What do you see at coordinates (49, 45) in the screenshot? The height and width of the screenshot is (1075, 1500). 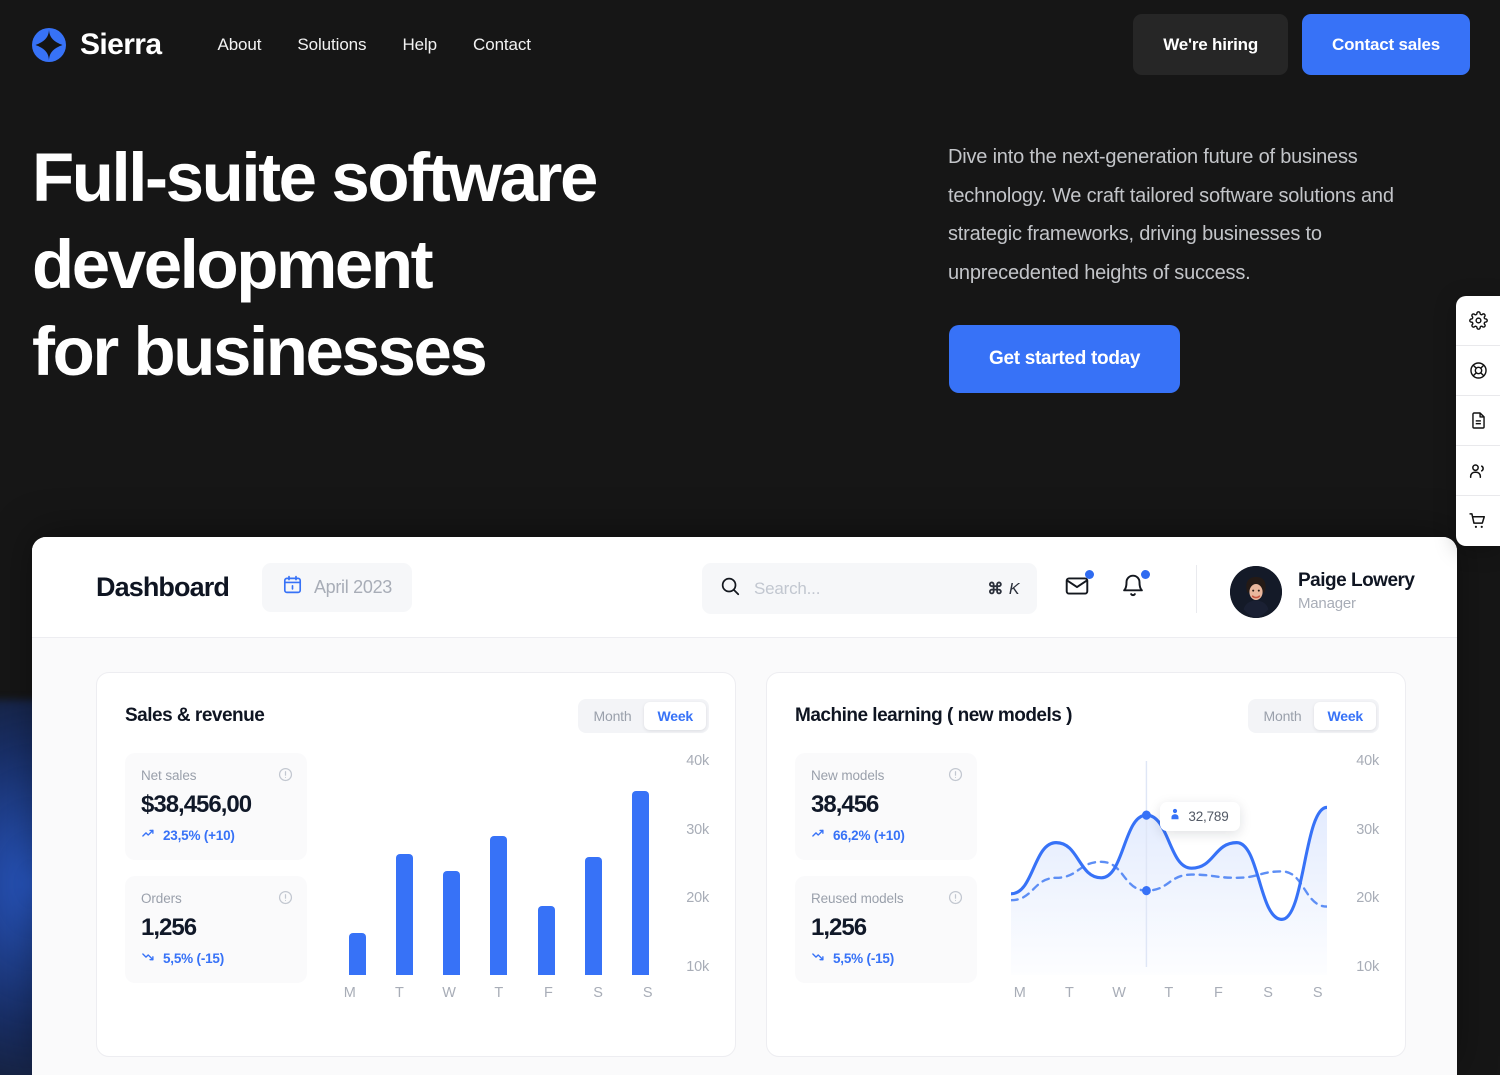 I see `sierra-diamond-logo-icon` at bounding box center [49, 45].